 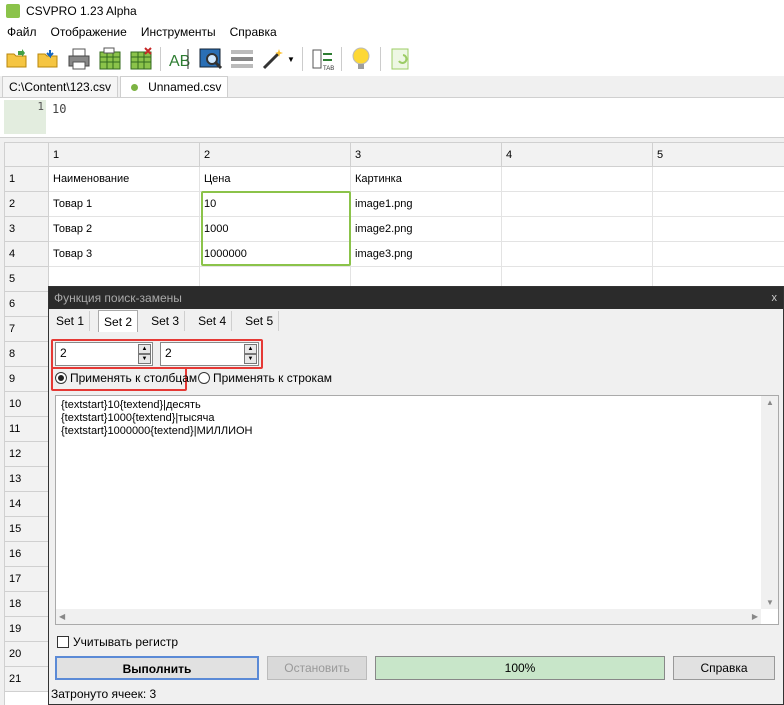 I want to click on tab-label: Unnamed.csv, so click(x=185, y=87).